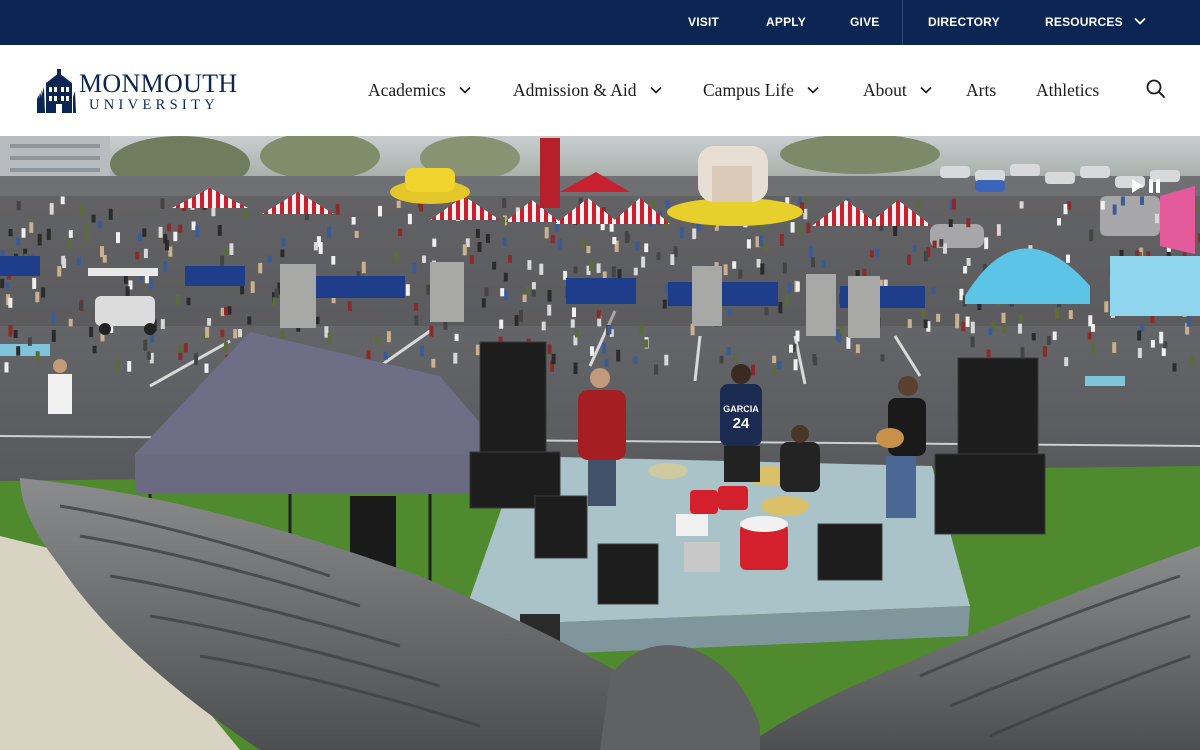 Image resolution: width=1200 pixels, height=750 pixels. Describe the element at coordinates (786, 22) in the screenshot. I see `util-link-apply: APPLY` at that location.